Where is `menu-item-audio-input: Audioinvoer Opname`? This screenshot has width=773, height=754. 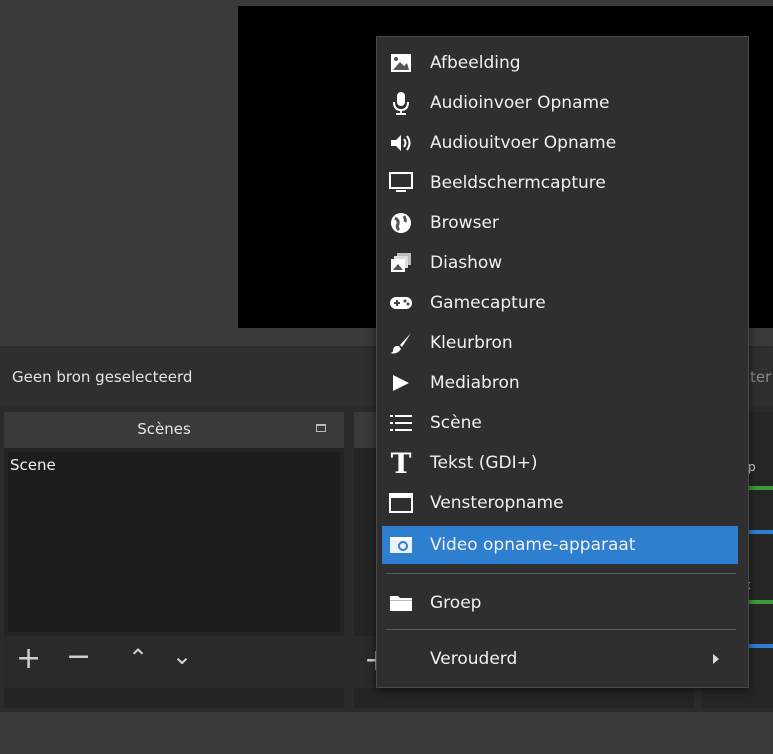 menu-item-audio-input: Audioinvoer Opname is located at coordinates (560, 103).